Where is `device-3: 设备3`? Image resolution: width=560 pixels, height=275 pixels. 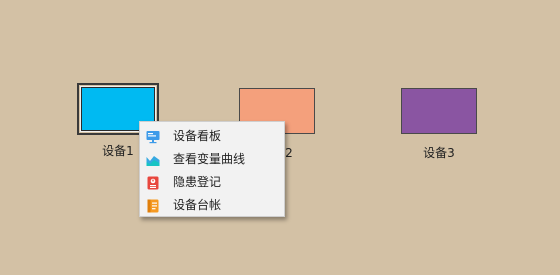
device-3: 设备3 is located at coordinates (439, 124).